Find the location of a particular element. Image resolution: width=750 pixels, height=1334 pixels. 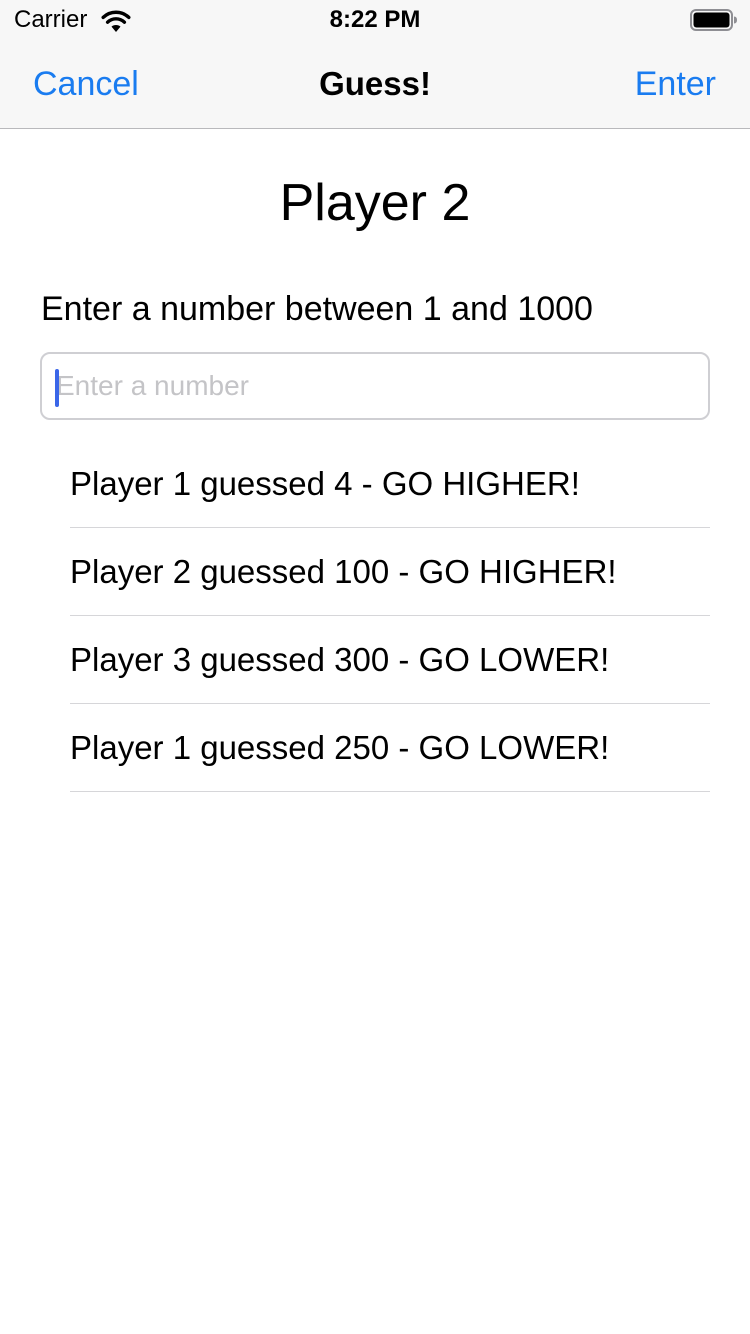

prompt-label: Enter a number between 1 and 1000 is located at coordinates (317, 309).